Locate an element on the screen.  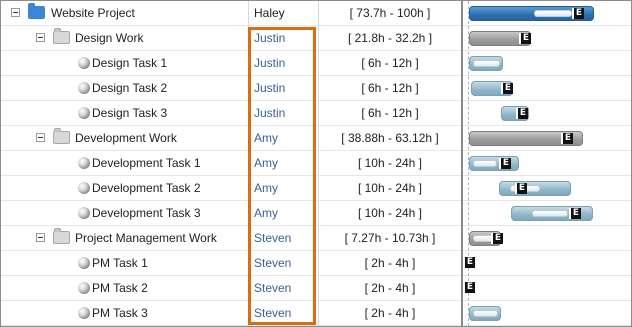
task-name: Project Management Work is located at coordinates (146, 238).